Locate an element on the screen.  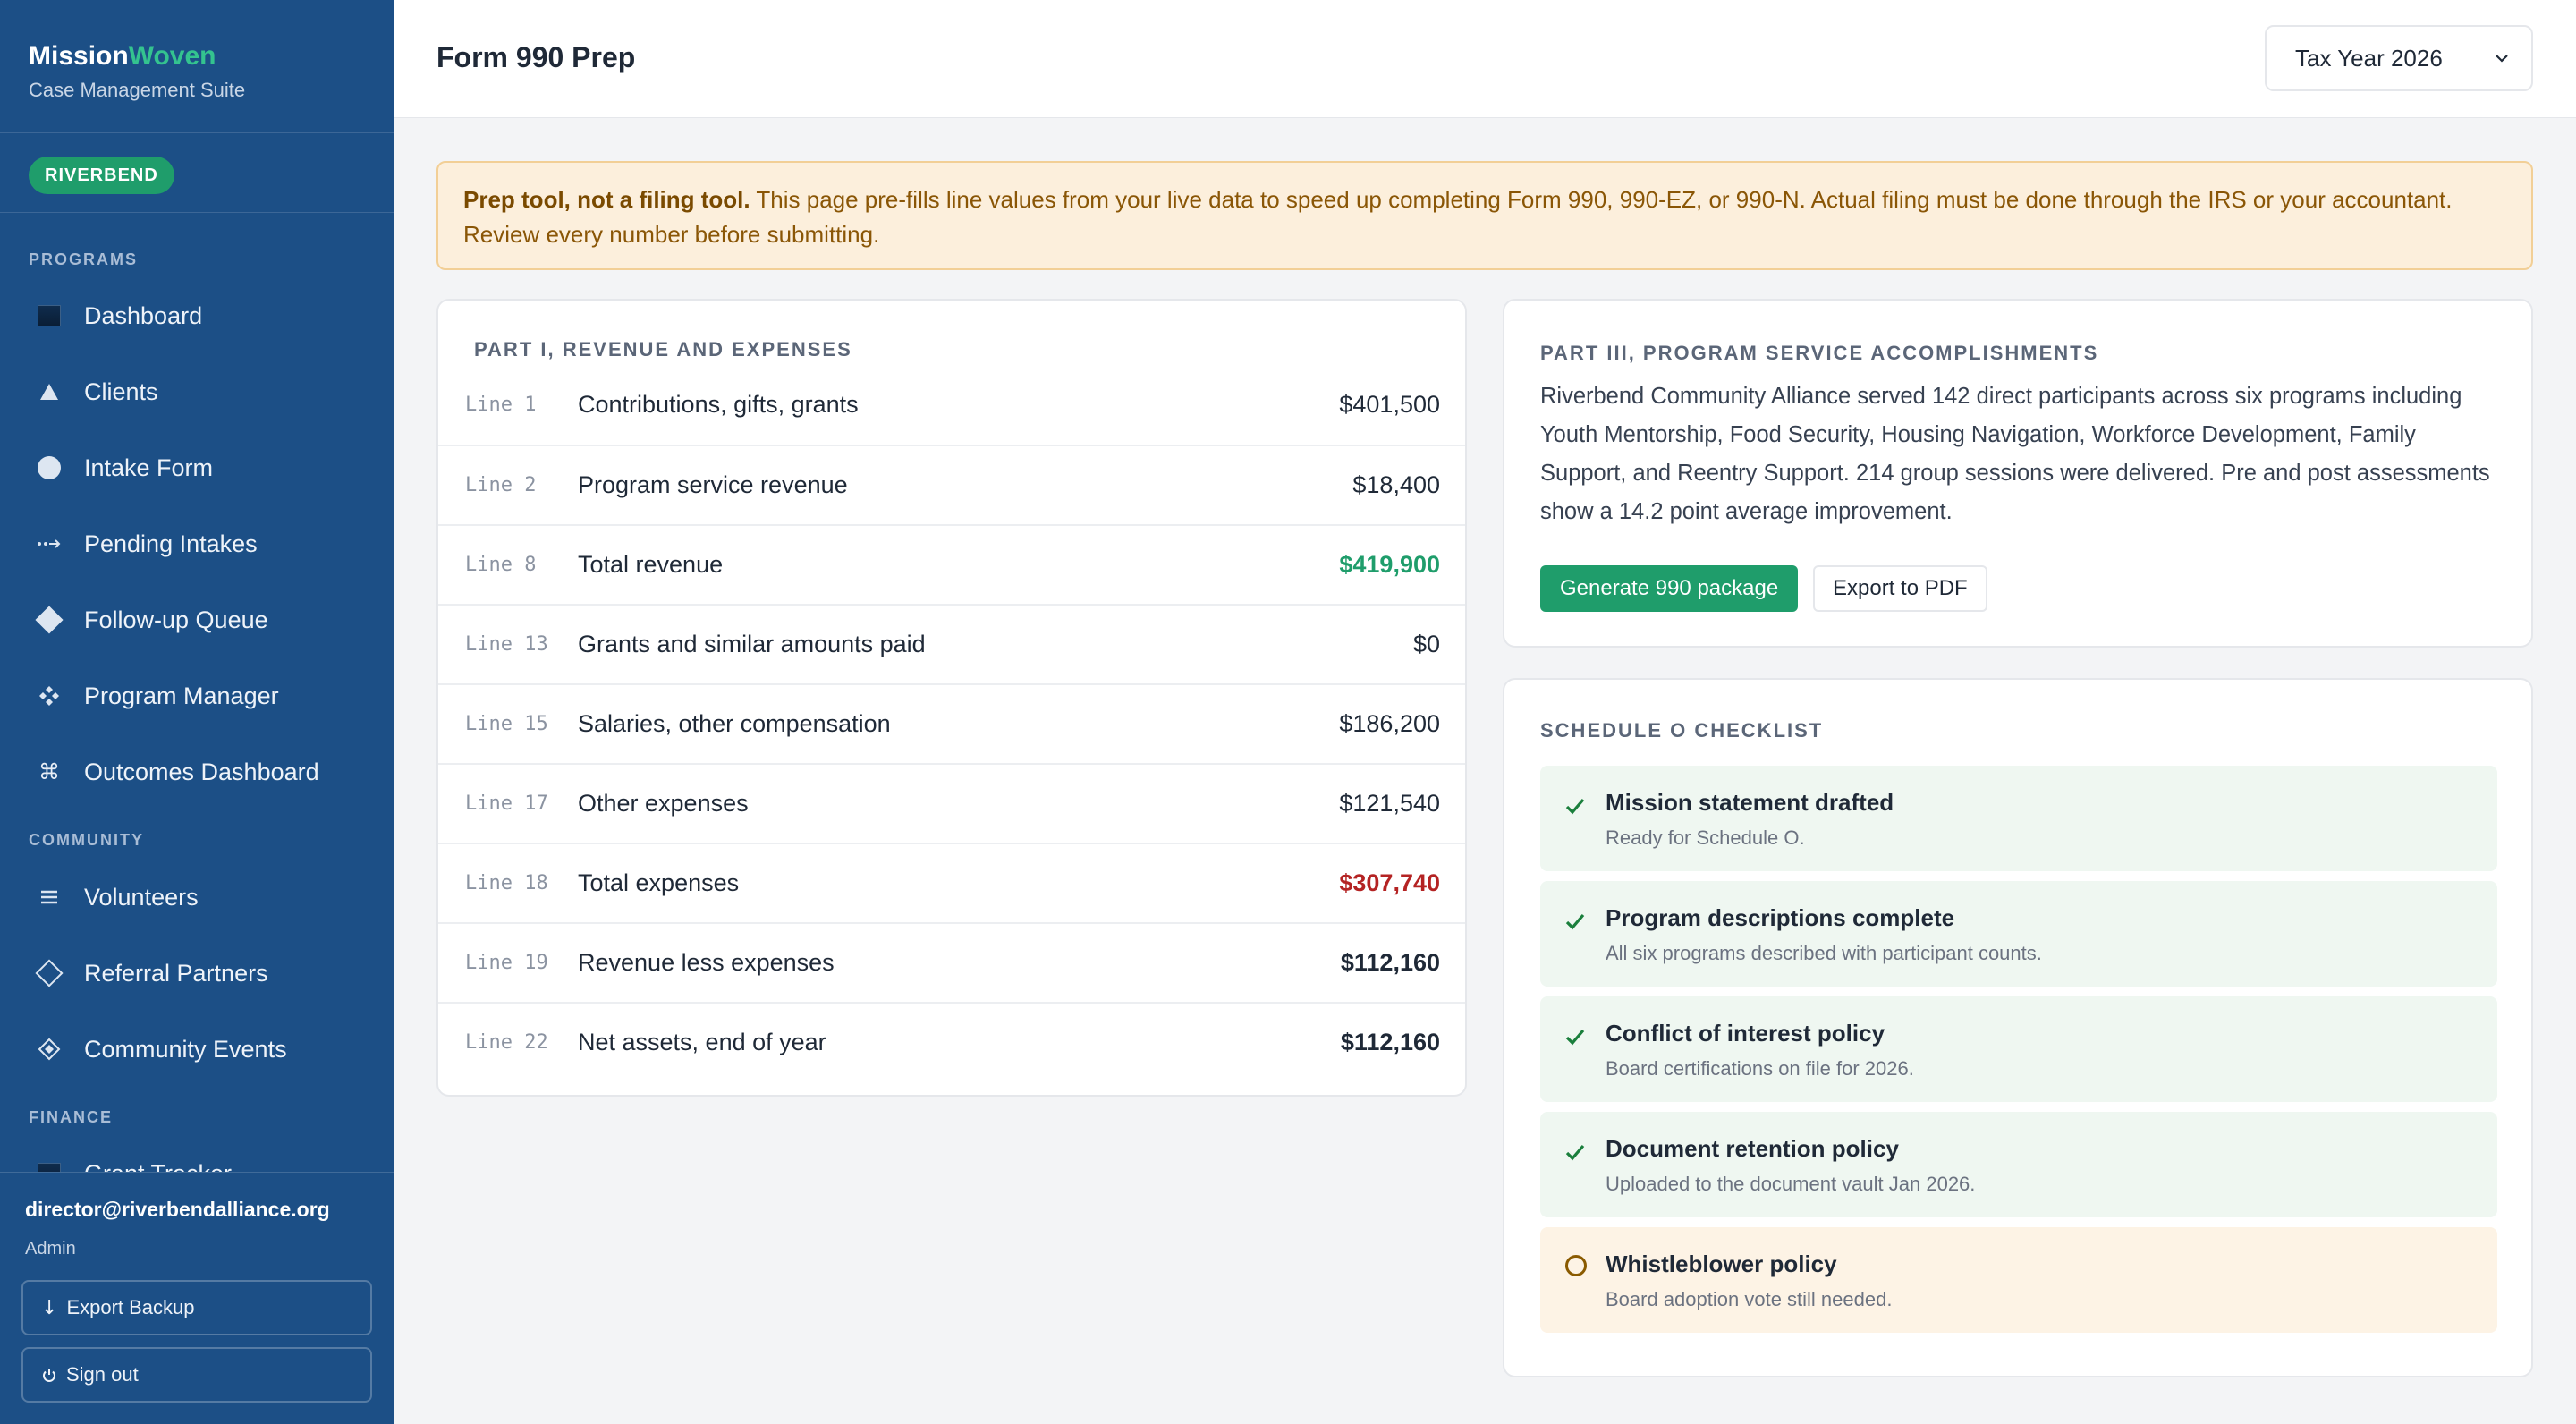
sidebar-item-program-manager: Program Manager is located at coordinates (197, 696).